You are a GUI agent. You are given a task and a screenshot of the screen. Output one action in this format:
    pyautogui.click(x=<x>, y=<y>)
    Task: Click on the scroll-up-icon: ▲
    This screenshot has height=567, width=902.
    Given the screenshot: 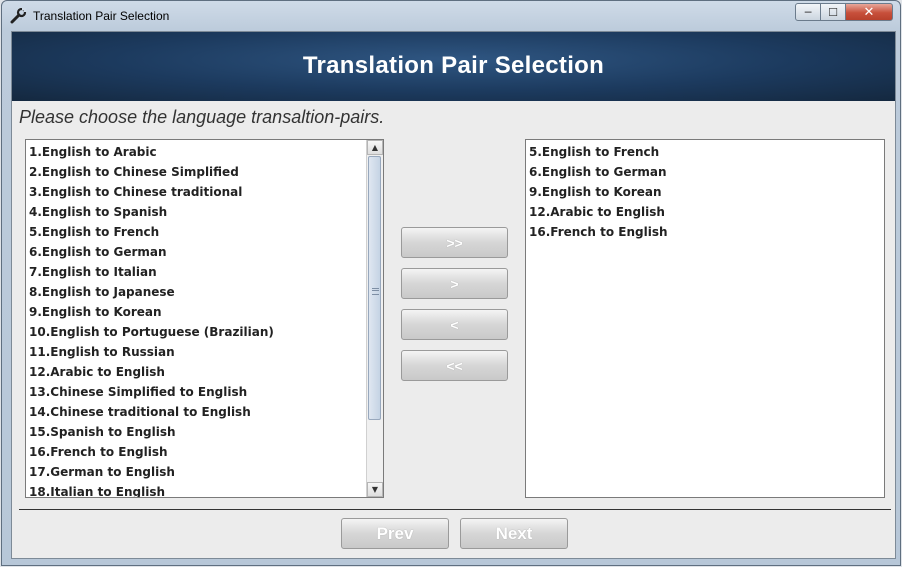 What is the action you would take?
    pyautogui.click(x=375, y=147)
    